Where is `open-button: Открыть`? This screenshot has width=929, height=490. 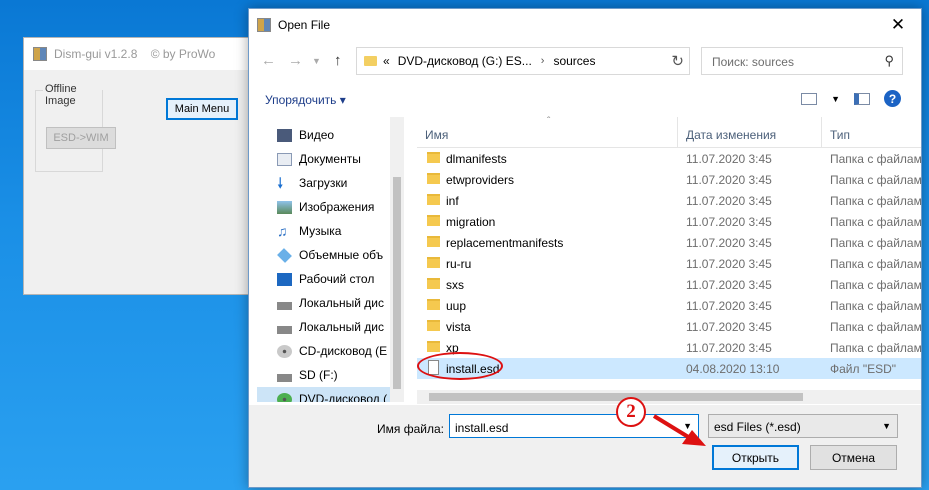
open-button: Открыть is located at coordinates (755, 457).